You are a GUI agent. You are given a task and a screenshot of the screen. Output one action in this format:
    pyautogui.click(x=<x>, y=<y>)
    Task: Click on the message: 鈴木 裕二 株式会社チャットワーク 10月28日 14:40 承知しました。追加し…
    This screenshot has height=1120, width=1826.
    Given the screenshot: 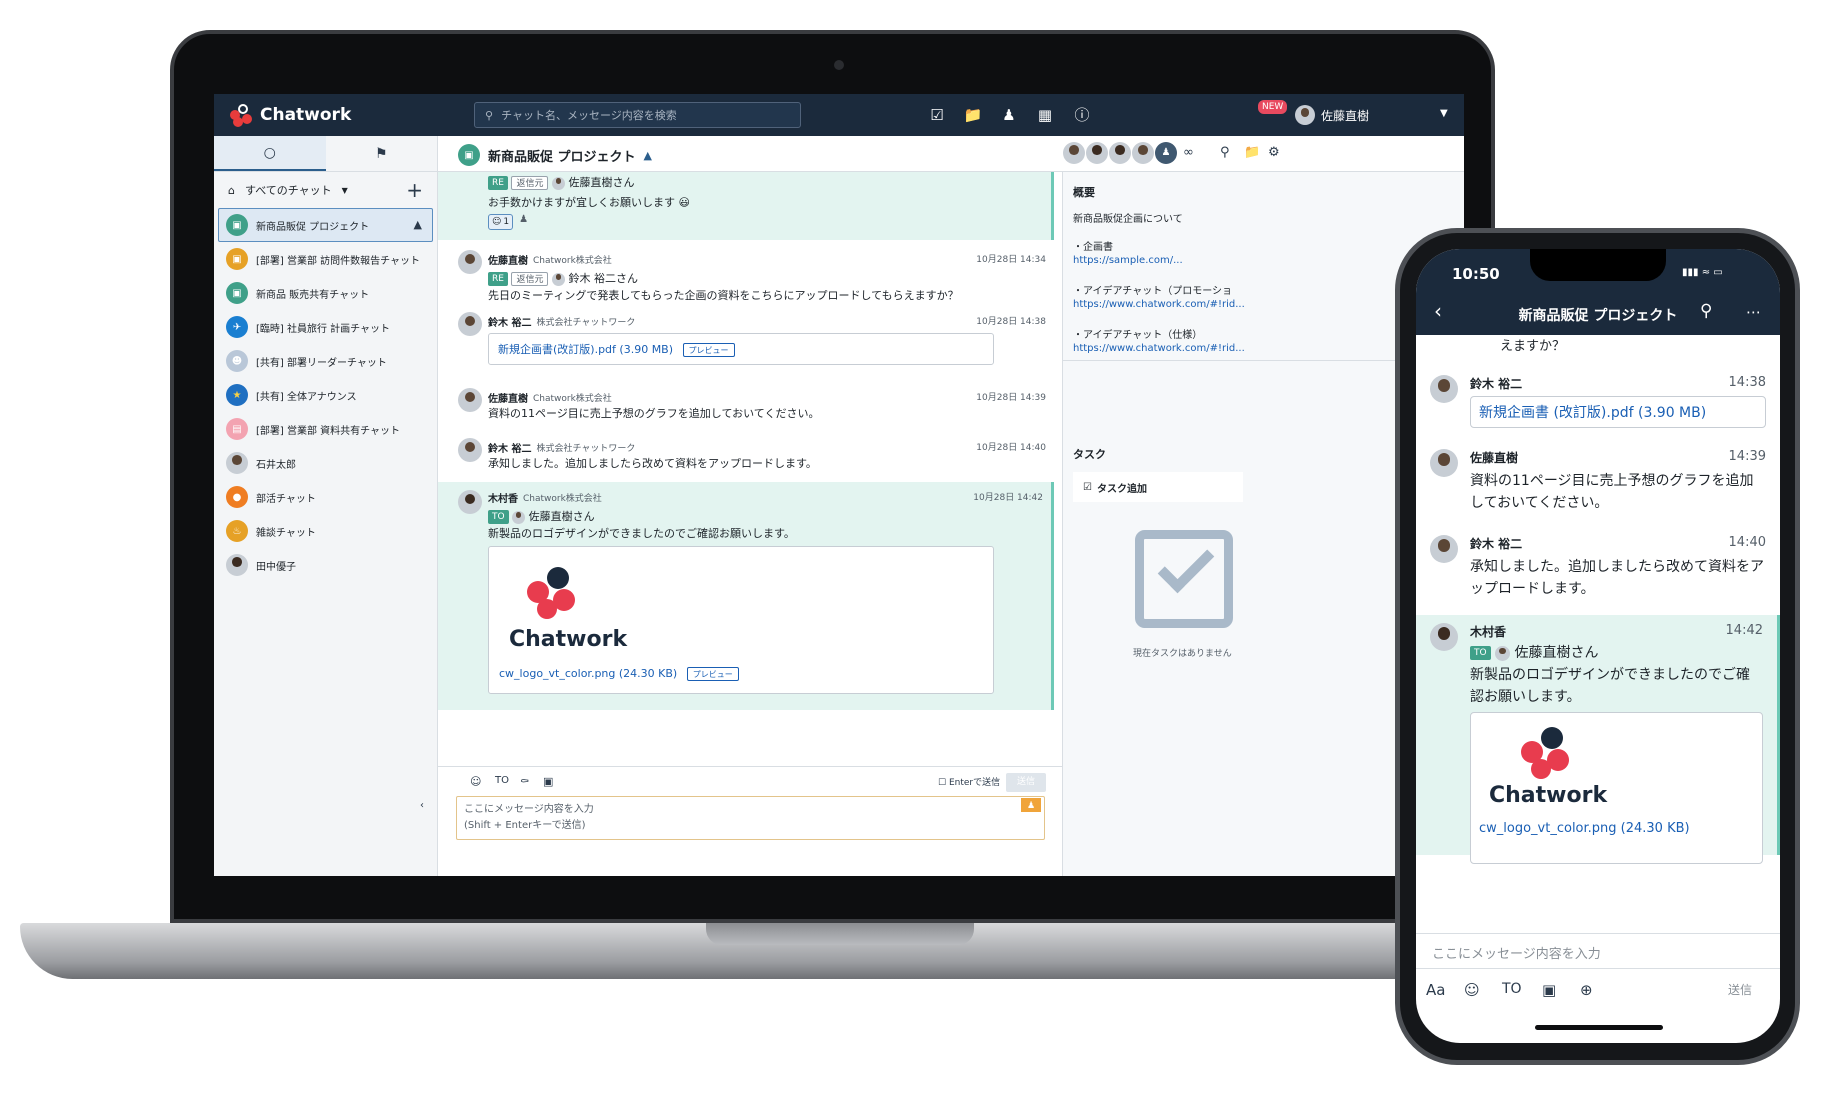 What is the action you would take?
    pyautogui.click(x=746, y=453)
    